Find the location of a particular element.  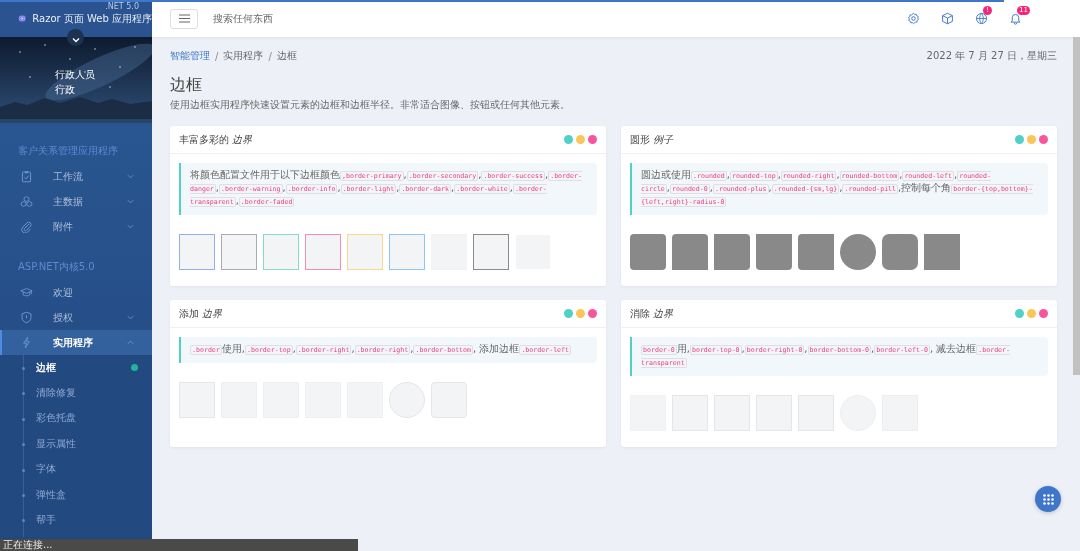

nav-item: 主数据 is located at coordinates (76, 201).